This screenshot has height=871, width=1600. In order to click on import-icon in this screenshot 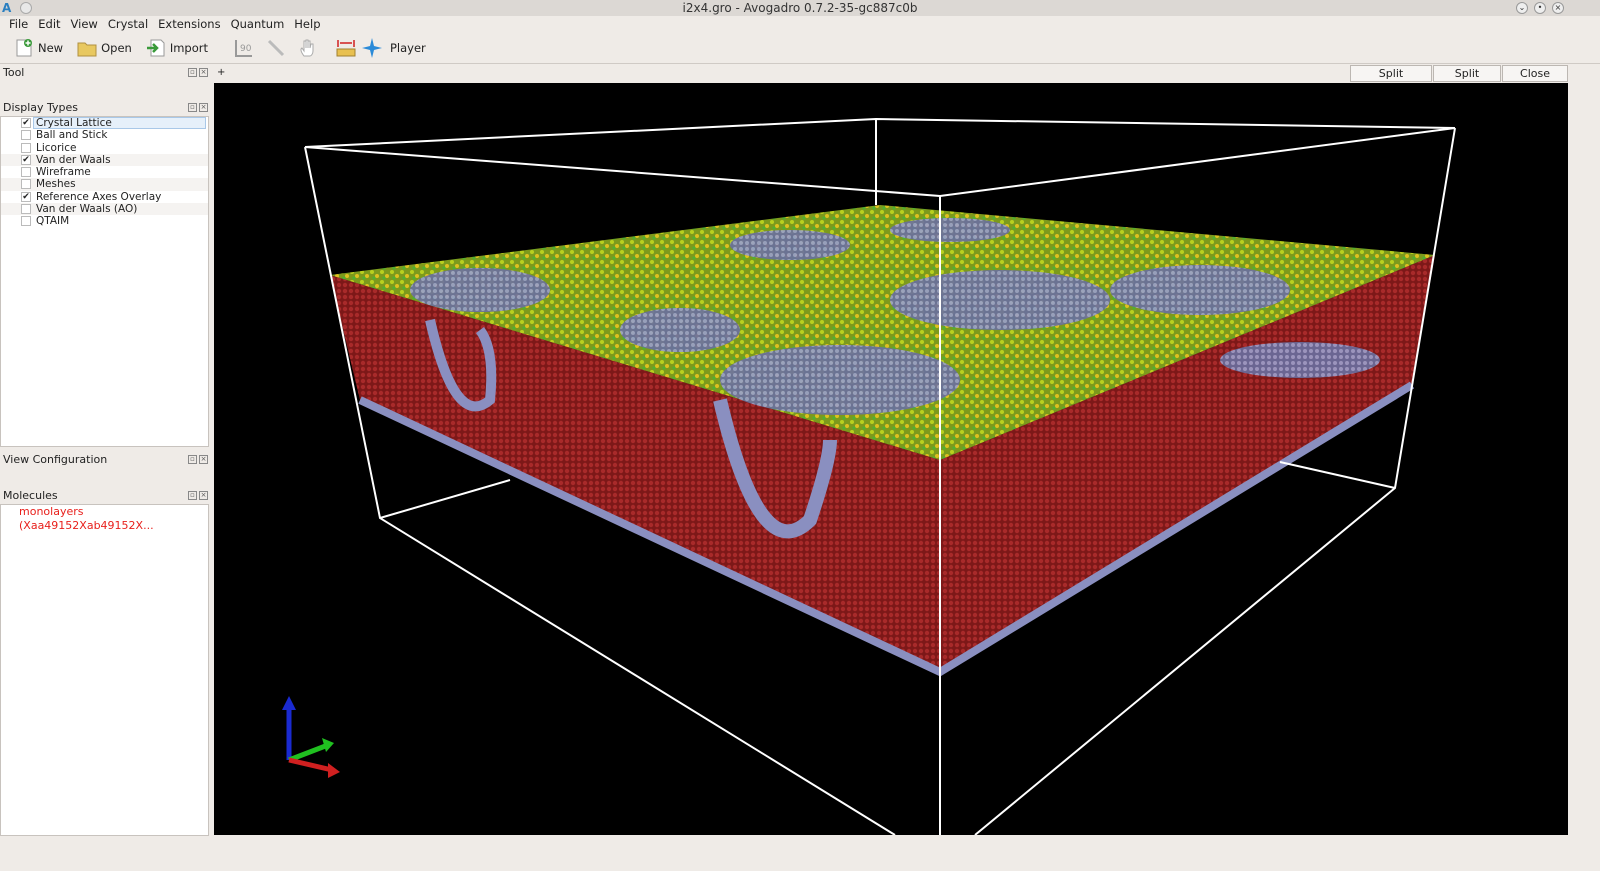, I will do `click(155, 48)`.